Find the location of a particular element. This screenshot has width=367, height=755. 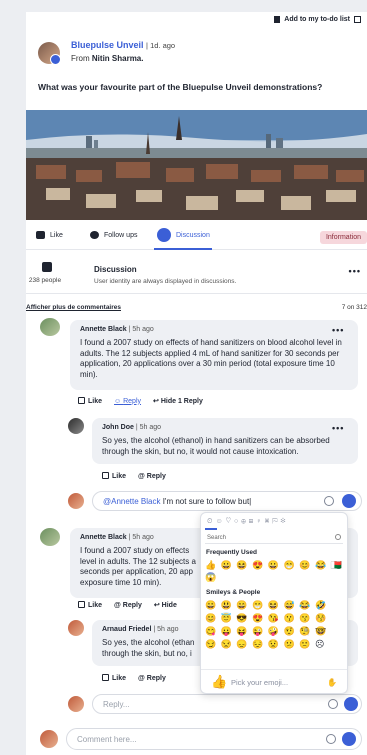

emoji-row: 😀 😃 😄 😁 😆 😅 😂 🤣 is located at coordinates (275, 605).